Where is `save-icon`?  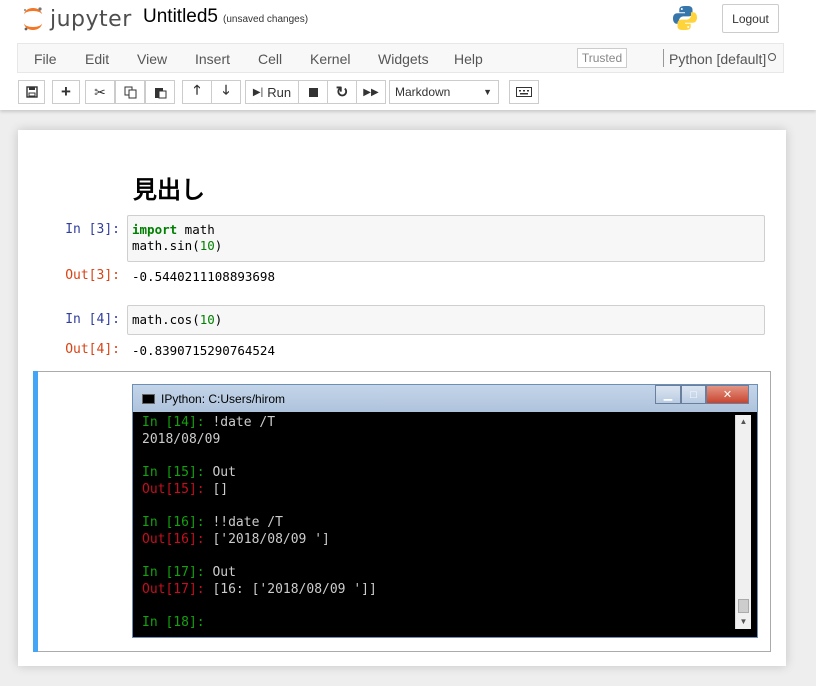
save-icon is located at coordinates (31, 92).